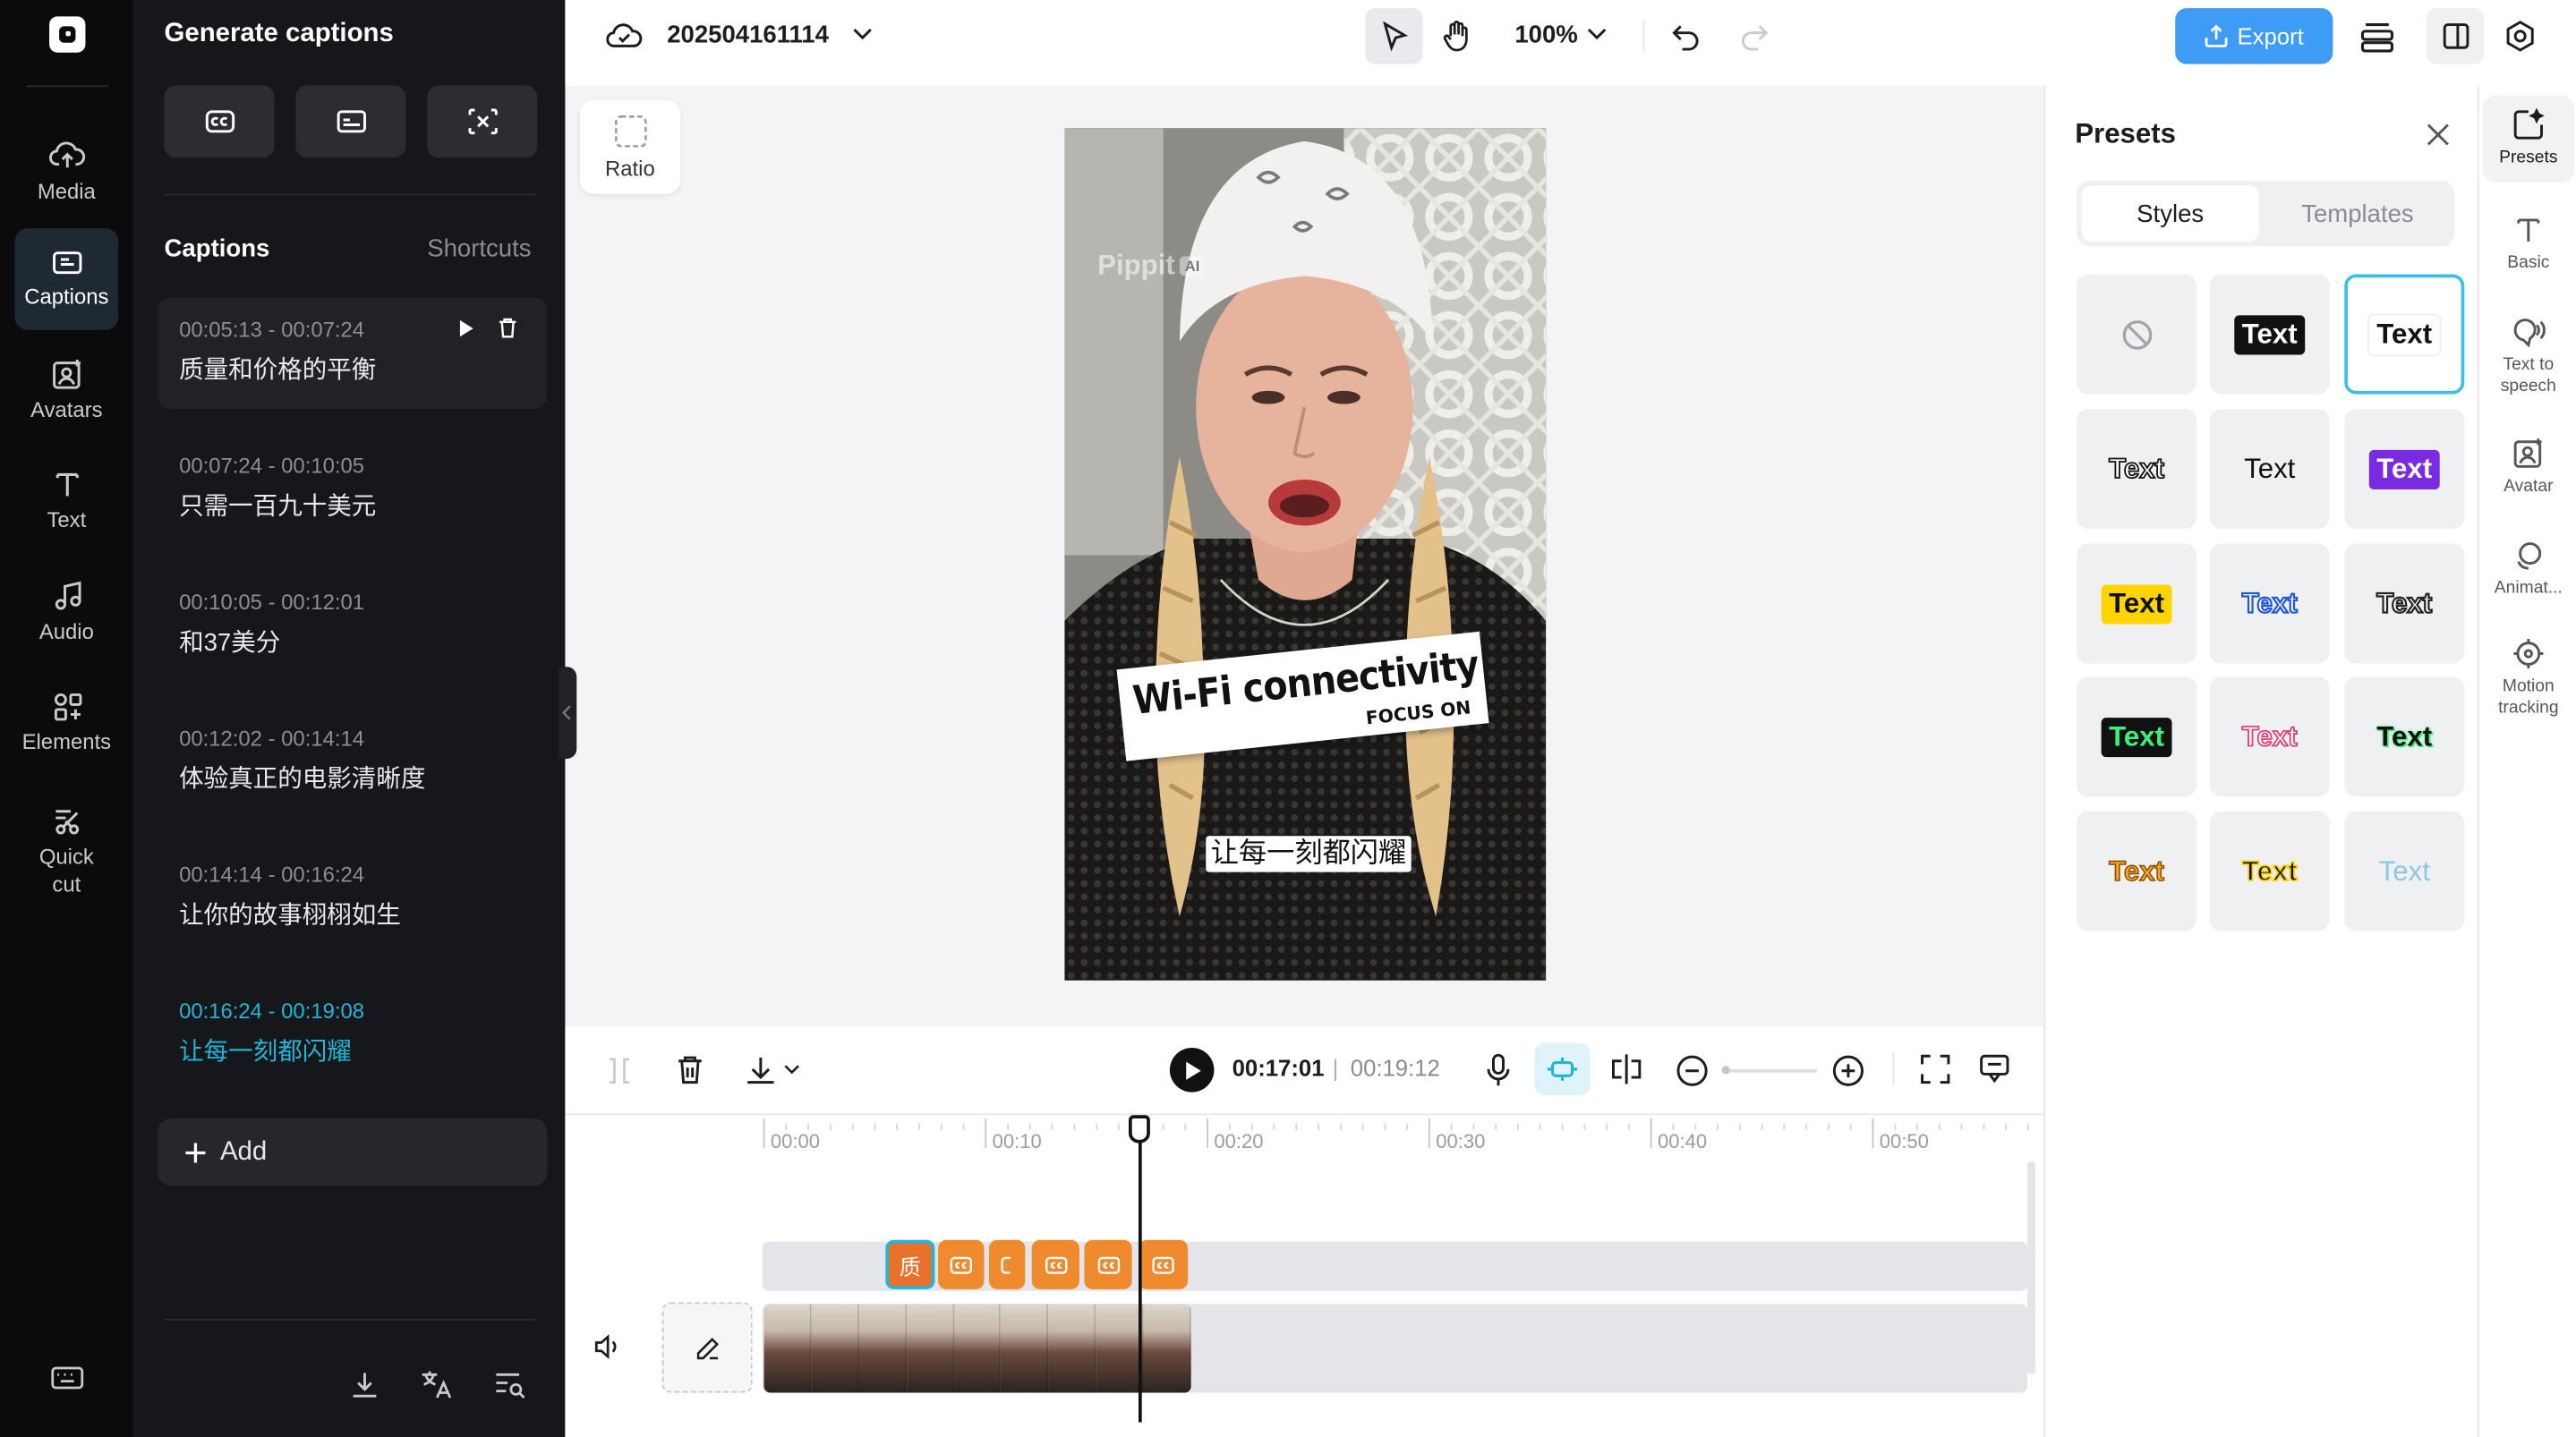 This screenshot has height=1437, width=2576. I want to click on playhead-handle, so click(1139, 1130).